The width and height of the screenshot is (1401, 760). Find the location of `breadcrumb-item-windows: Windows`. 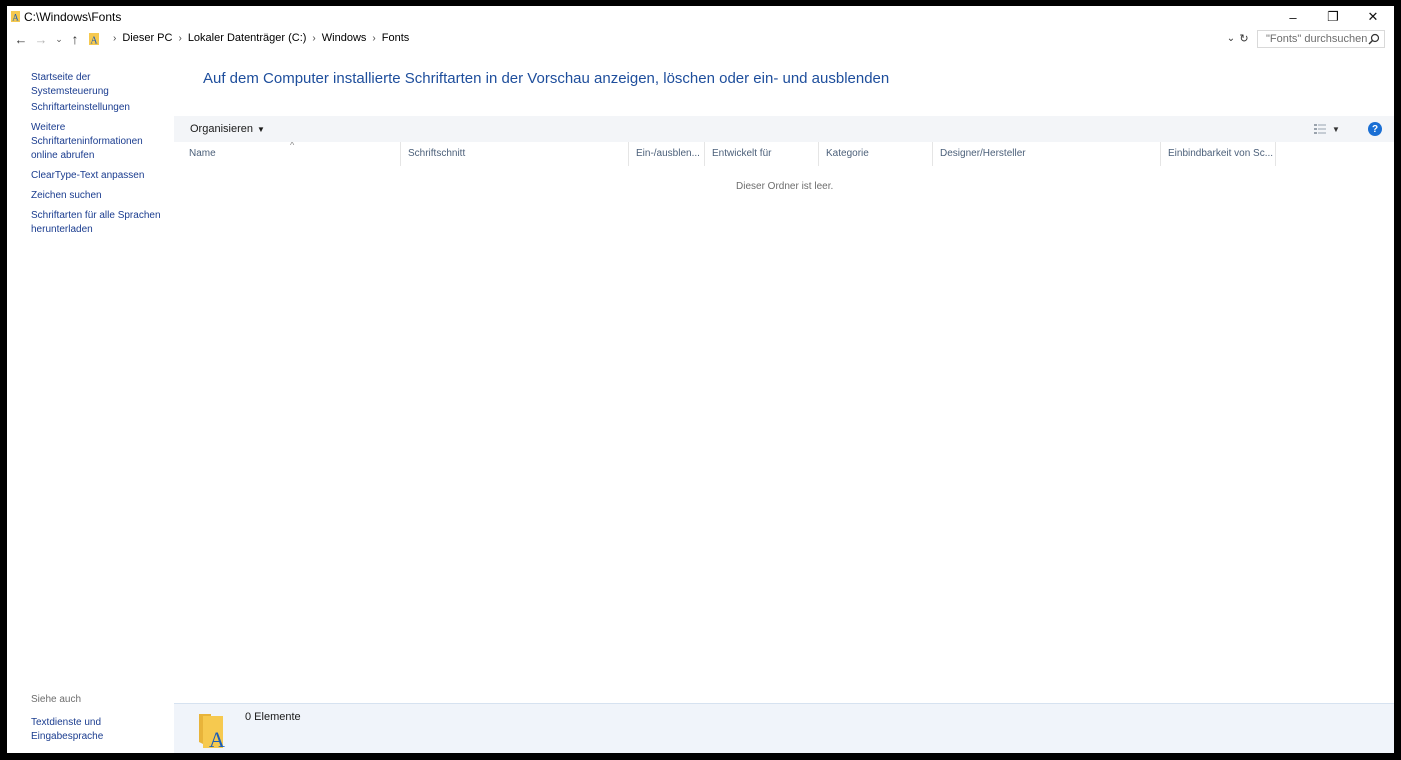

breadcrumb-item-windows: Windows is located at coordinates (344, 38).